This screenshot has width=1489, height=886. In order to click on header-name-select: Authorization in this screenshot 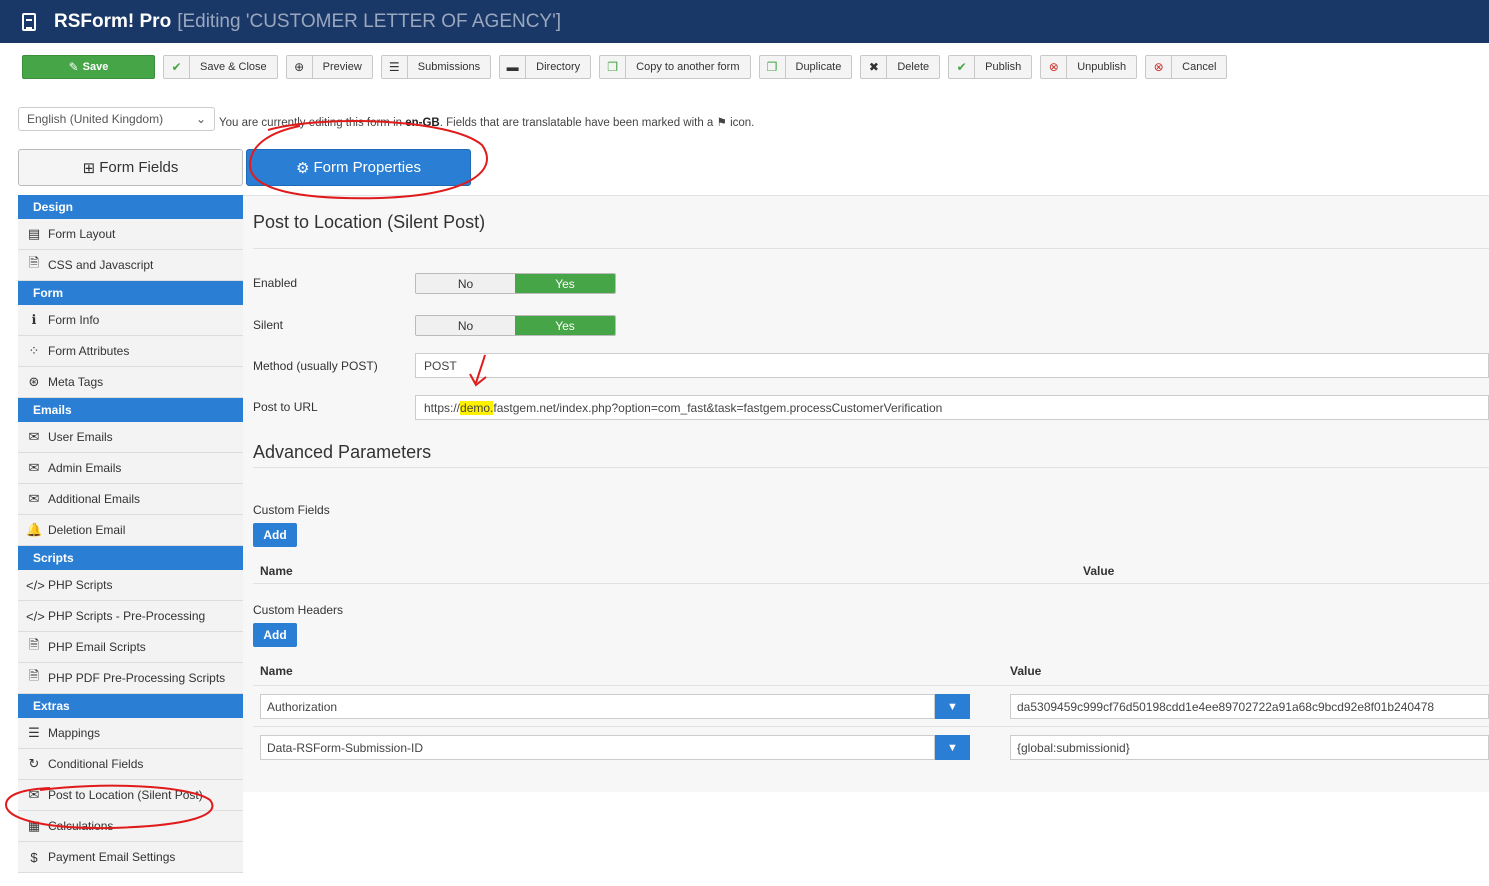, I will do `click(597, 706)`.